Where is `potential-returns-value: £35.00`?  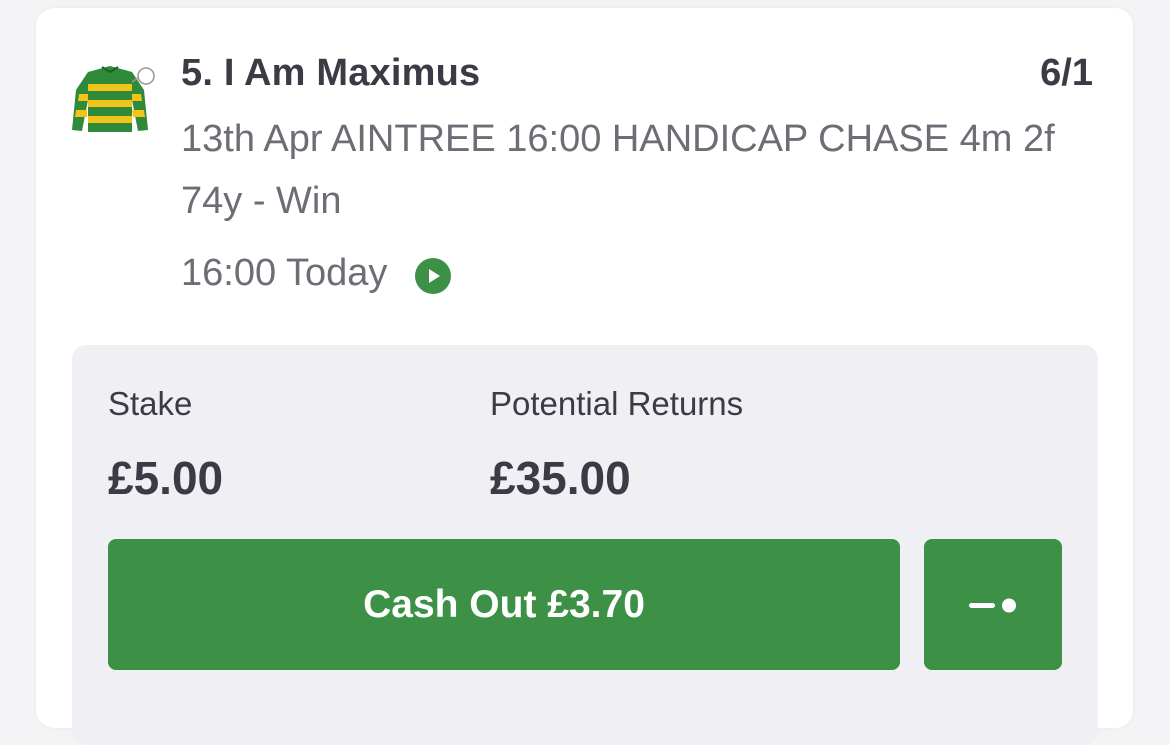
potential-returns-value: £35.00 is located at coordinates (560, 478).